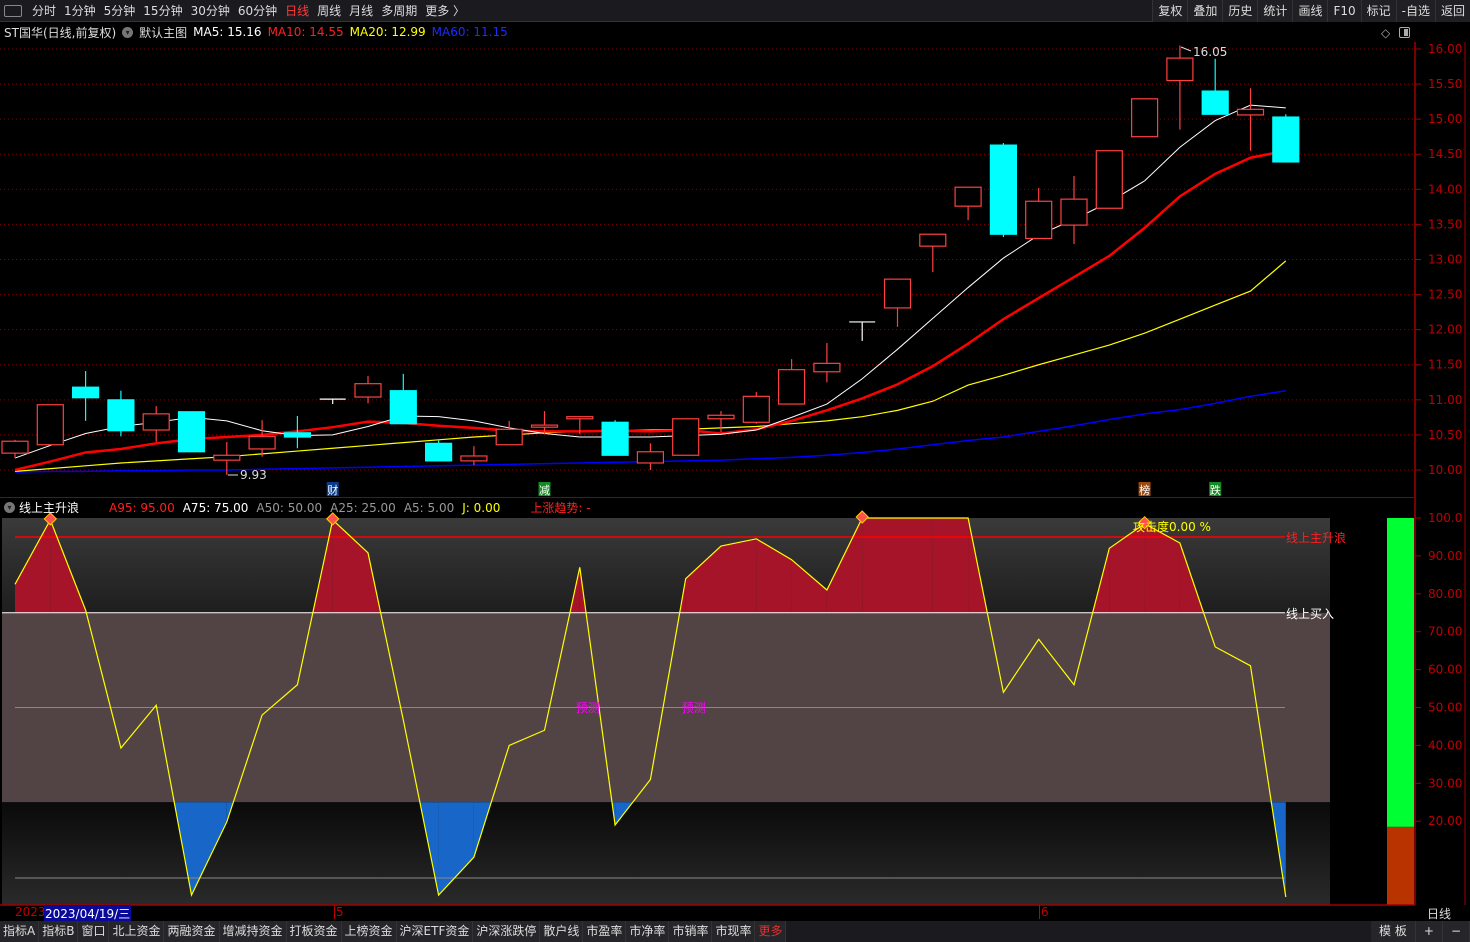  What do you see at coordinates (369, 931) in the screenshot?
I see `indicator-tab: 上榜资金` at bounding box center [369, 931].